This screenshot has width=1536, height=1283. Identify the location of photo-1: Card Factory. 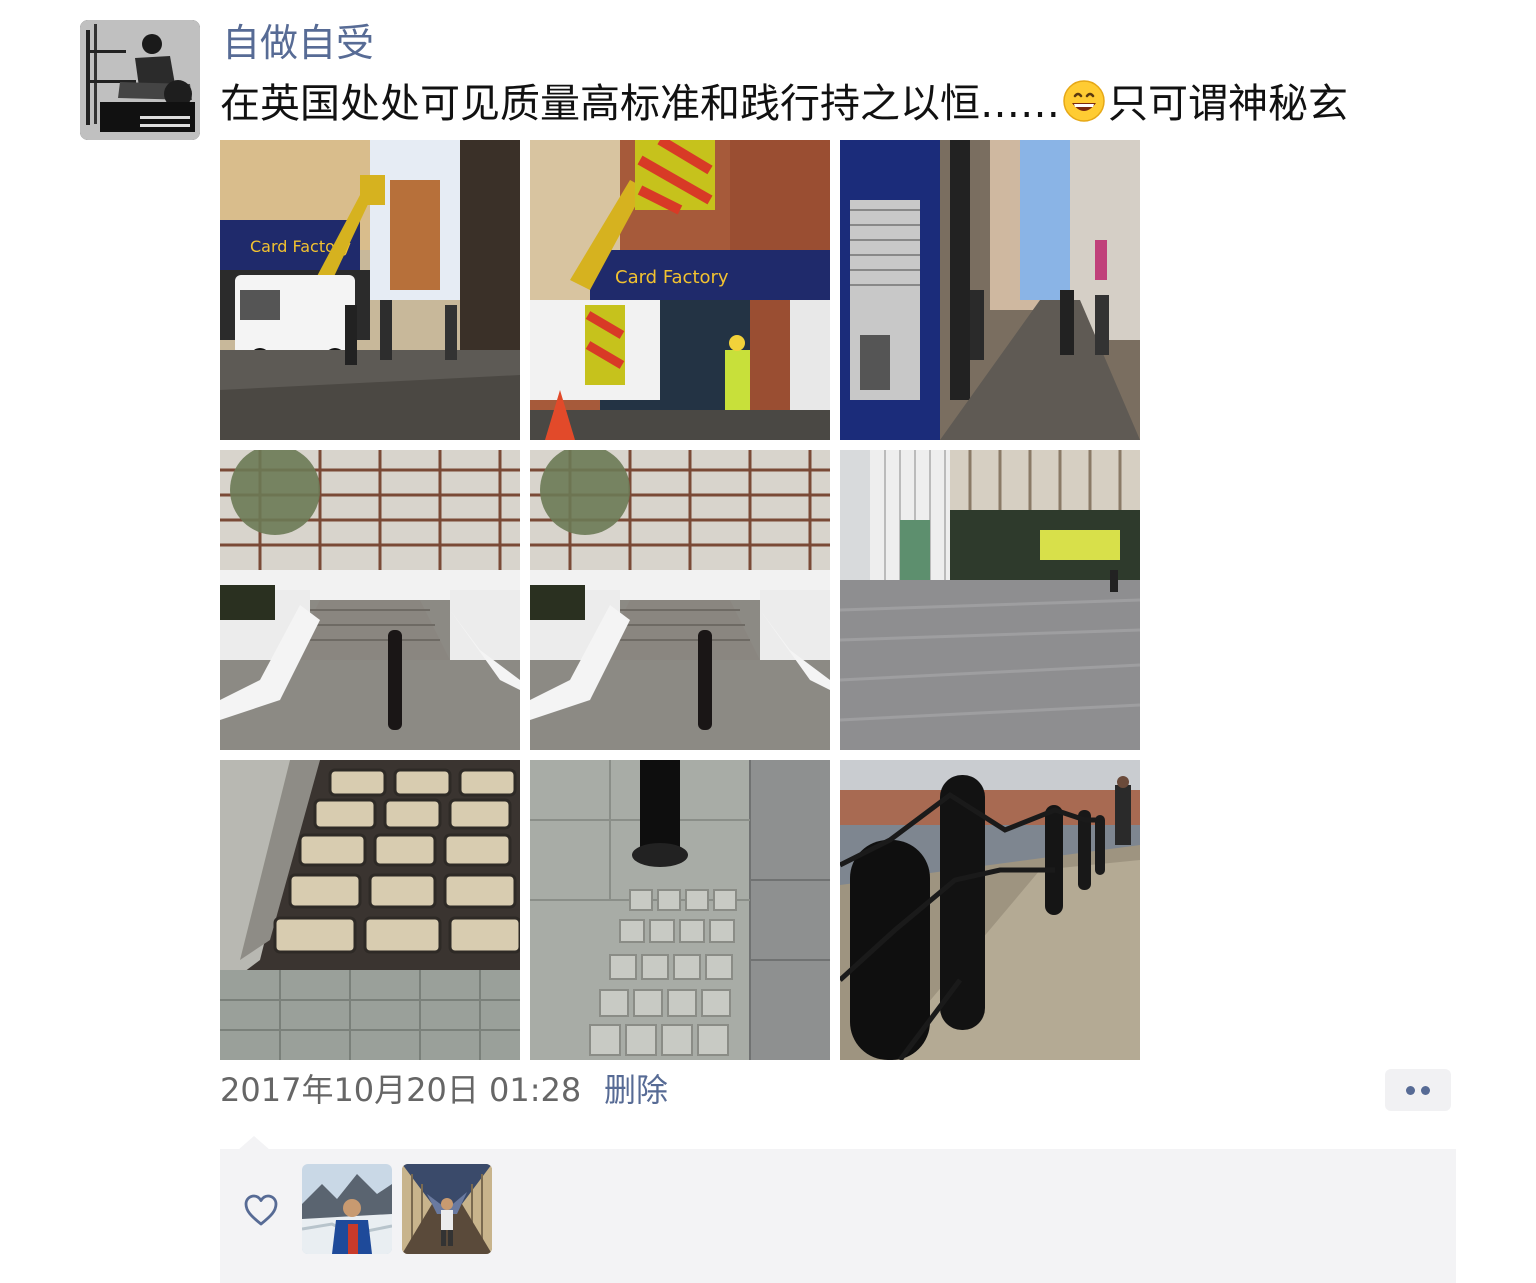
(370, 290).